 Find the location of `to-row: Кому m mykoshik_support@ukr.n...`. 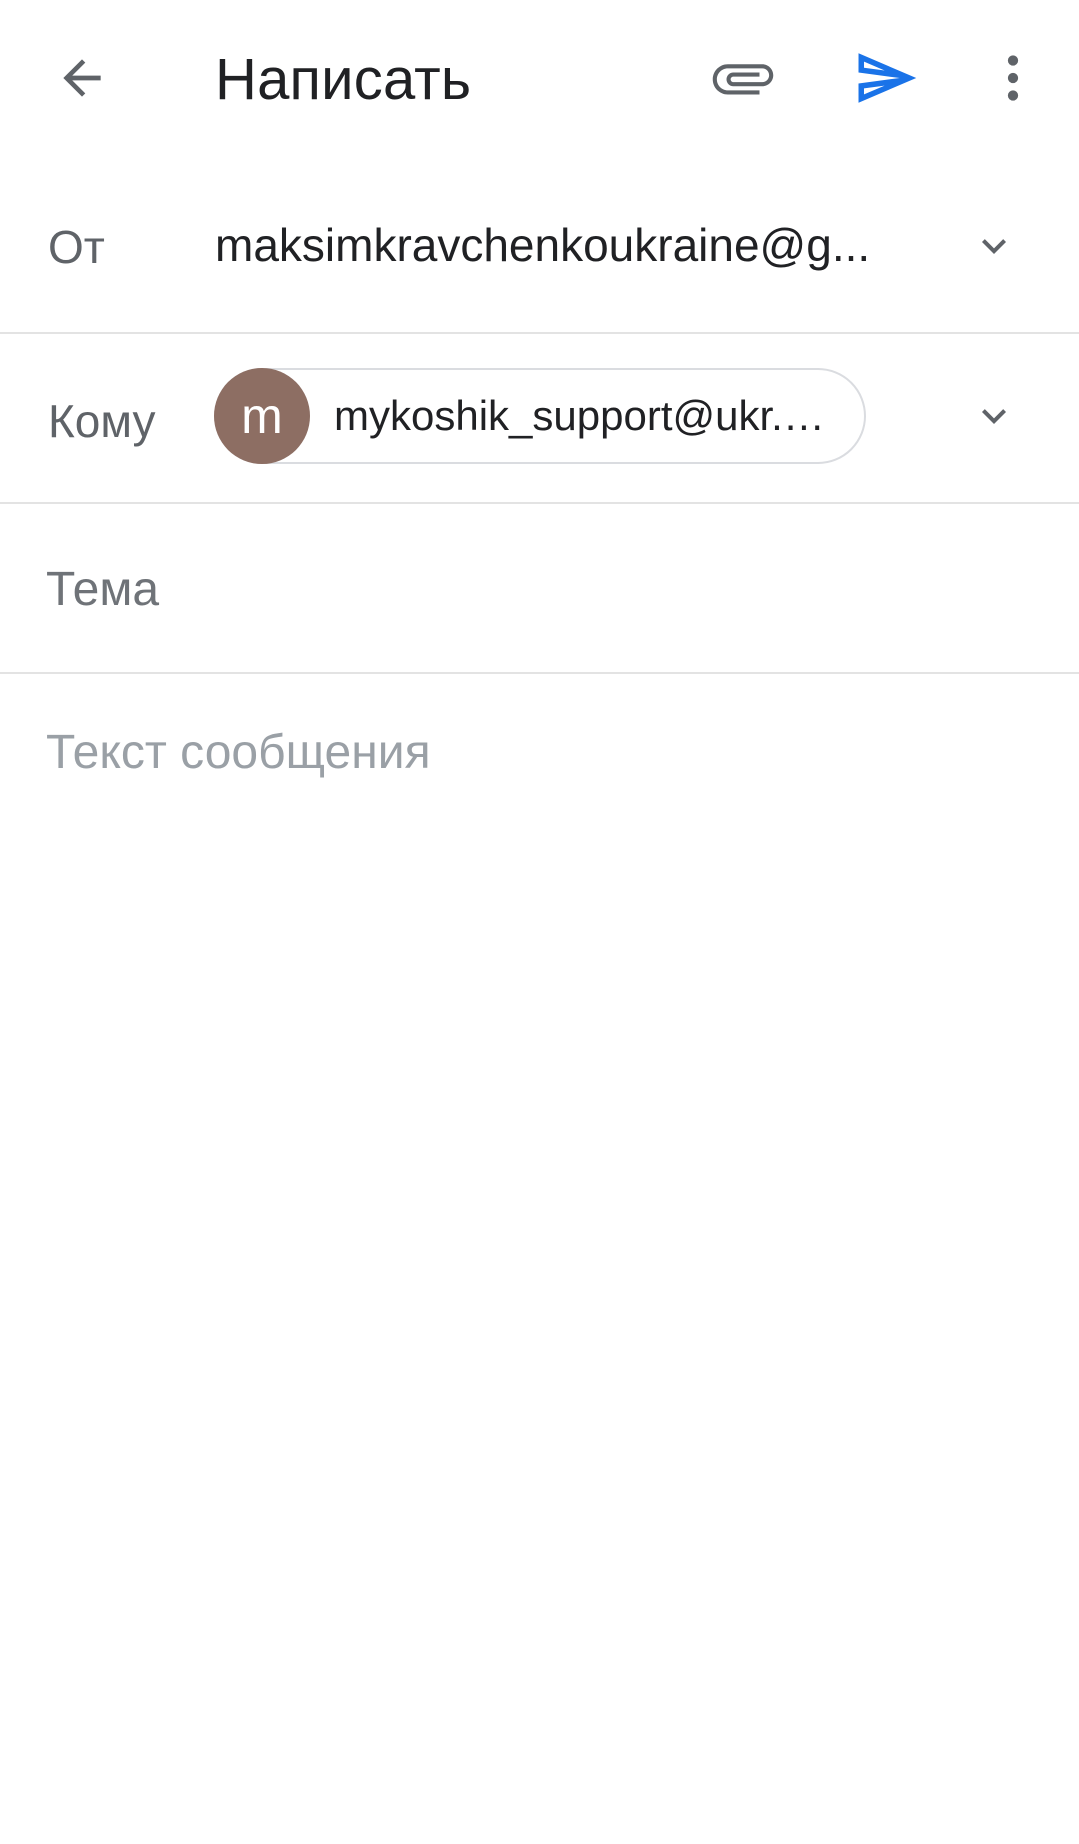

to-row: Кому m mykoshik_support@ukr.n... is located at coordinates (539, 419).